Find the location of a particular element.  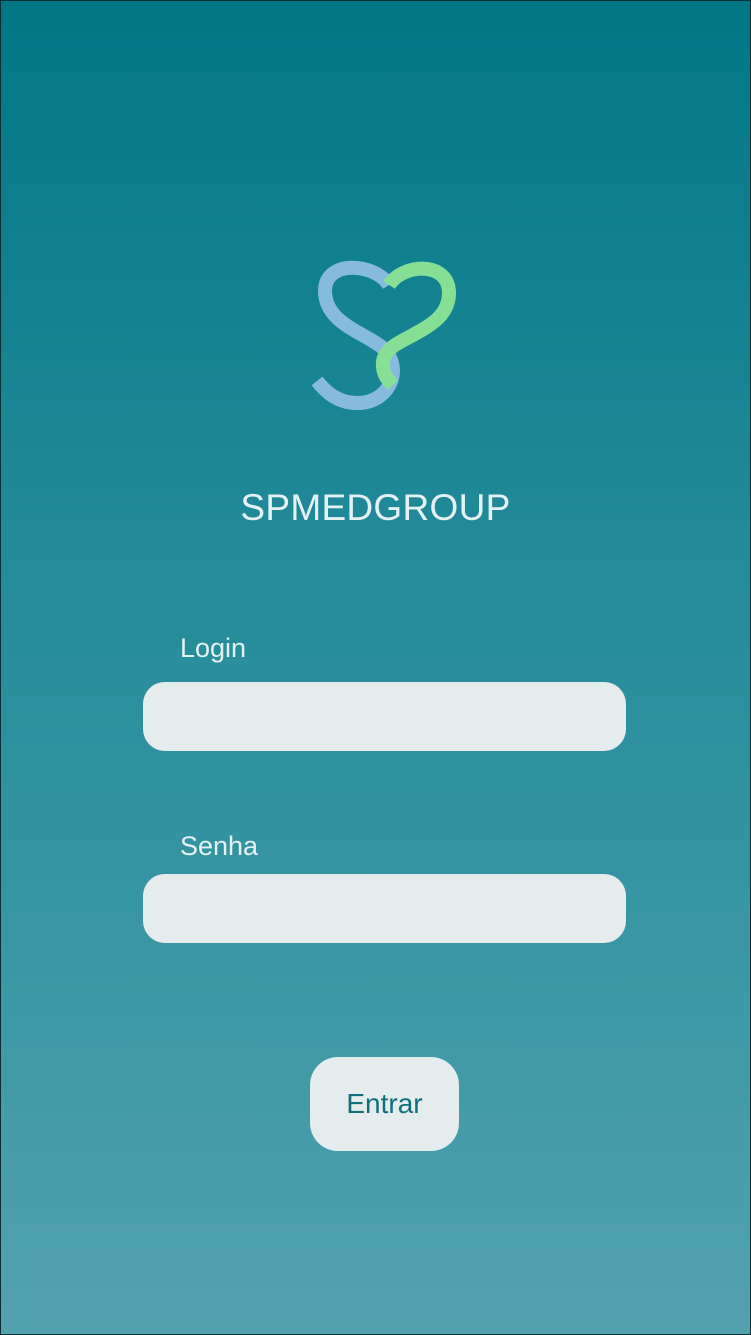

senha-label: Senha is located at coordinates (219, 846).